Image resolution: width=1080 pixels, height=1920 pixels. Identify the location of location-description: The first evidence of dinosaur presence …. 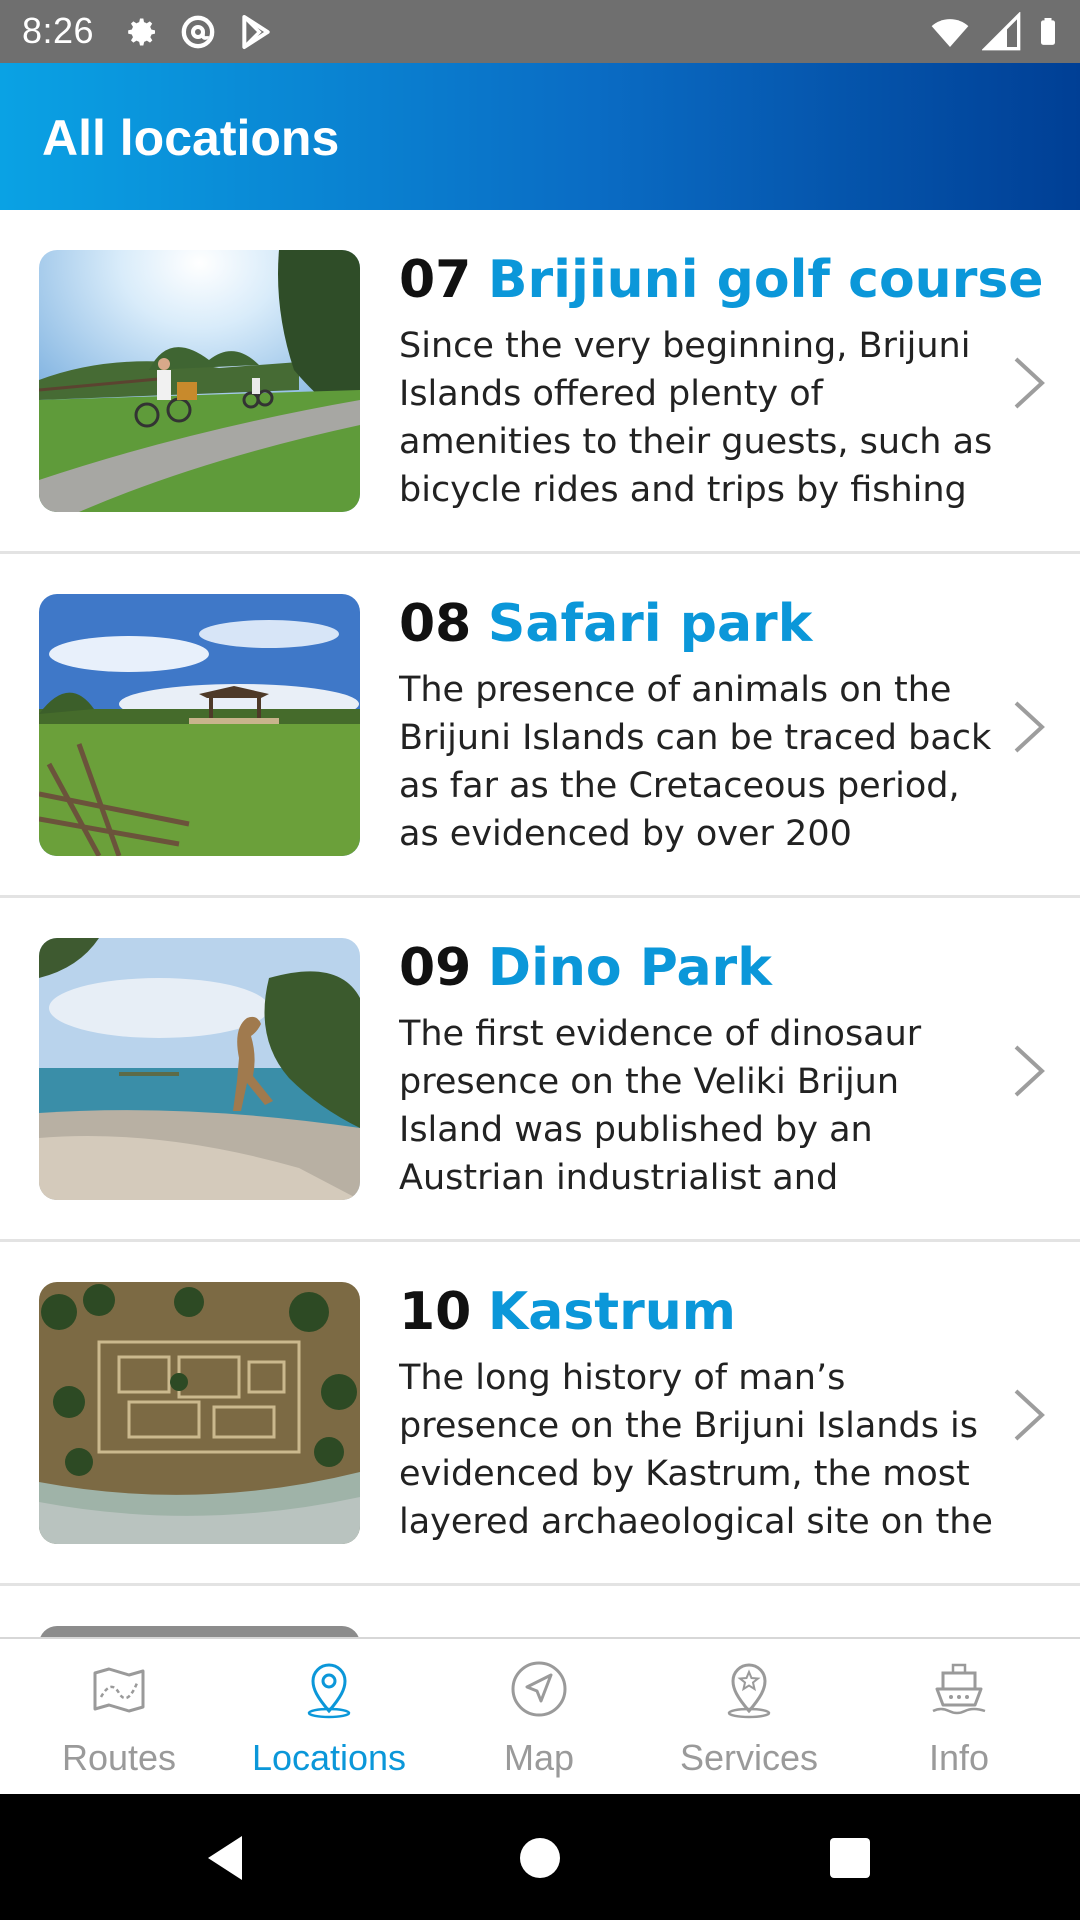
(660, 1106).